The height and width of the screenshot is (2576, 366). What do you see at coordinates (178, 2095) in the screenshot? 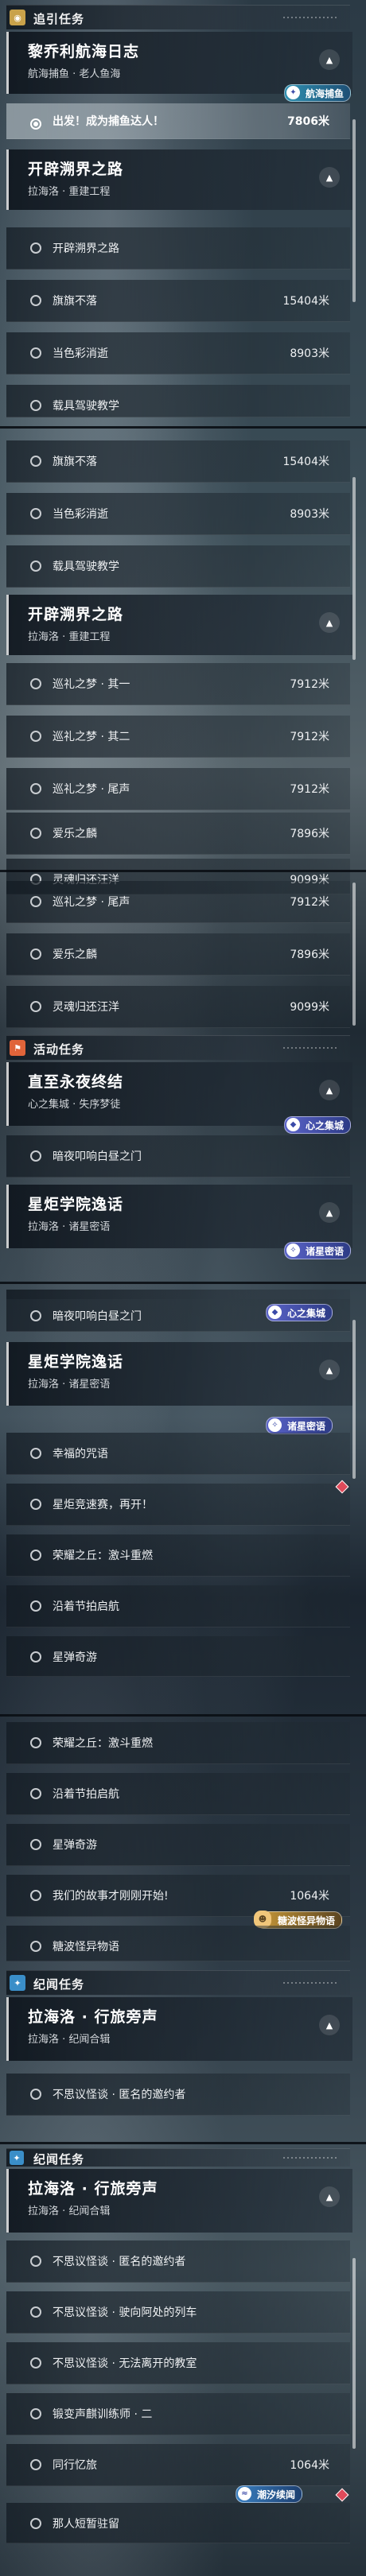
I see `task-item-invite: 不思议怪谈 · 匿名的邀约者` at bounding box center [178, 2095].